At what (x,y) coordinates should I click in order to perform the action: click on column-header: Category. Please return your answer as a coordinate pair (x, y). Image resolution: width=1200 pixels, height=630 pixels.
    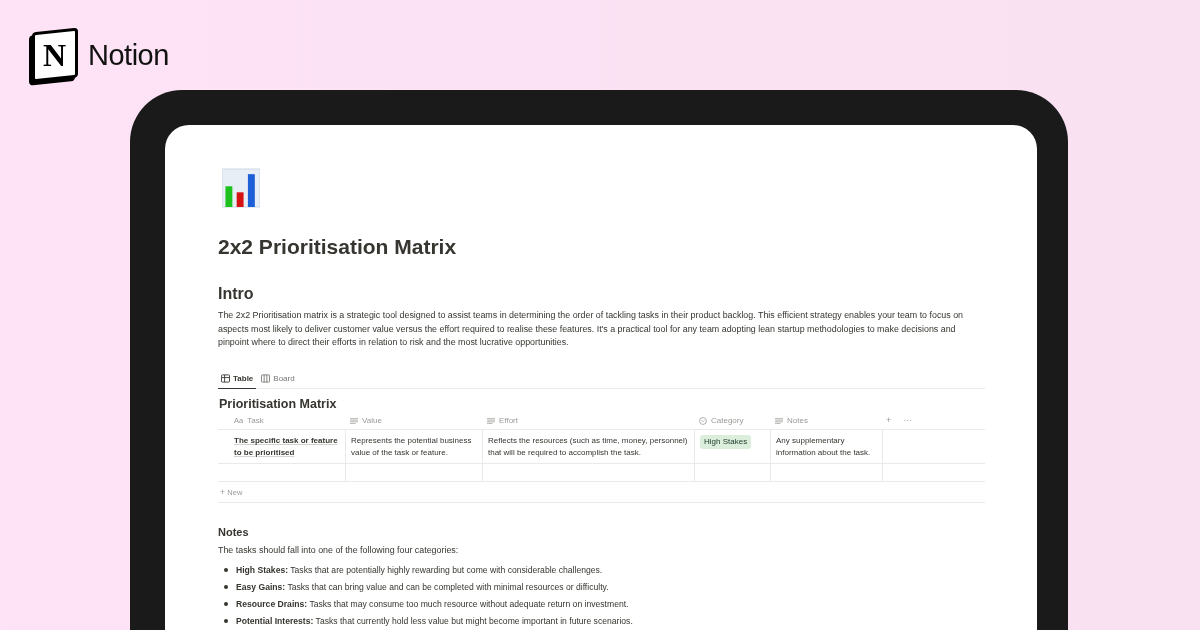
    Looking at the image, I should click on (727, 420).